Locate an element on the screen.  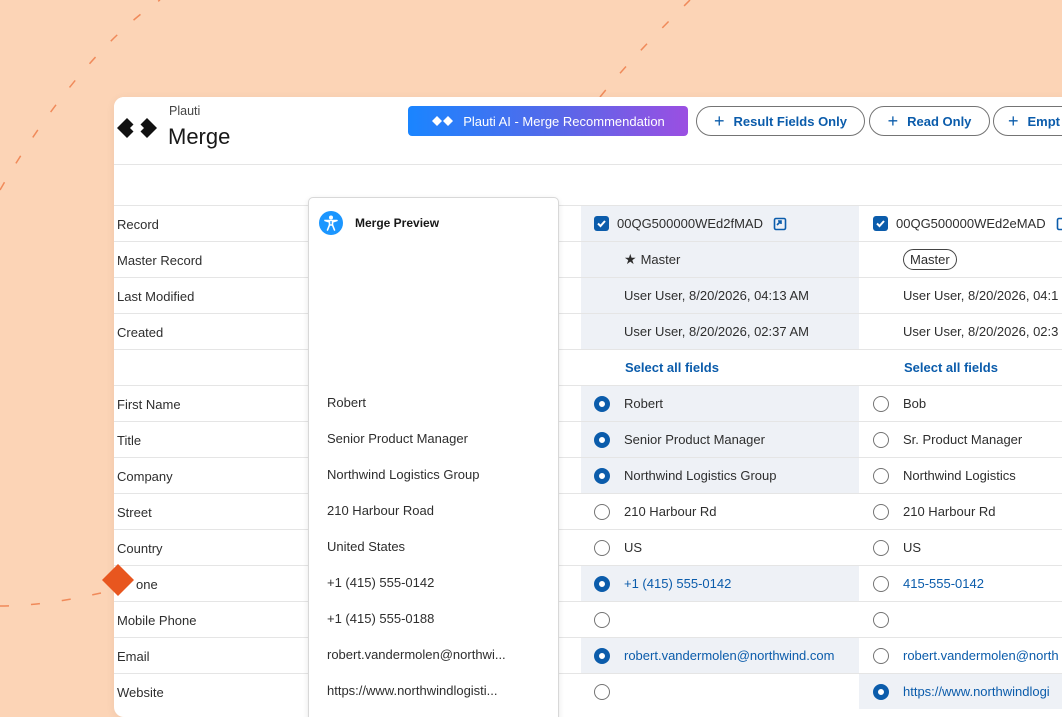
field-value: Bob is located at coordinates (915, 403).